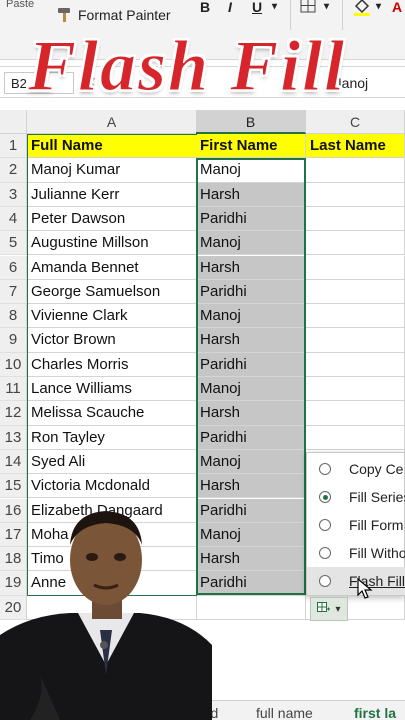  Describe the element at coordinates (13, 146) in the screenshot. I see `row-header: 1` at that location.